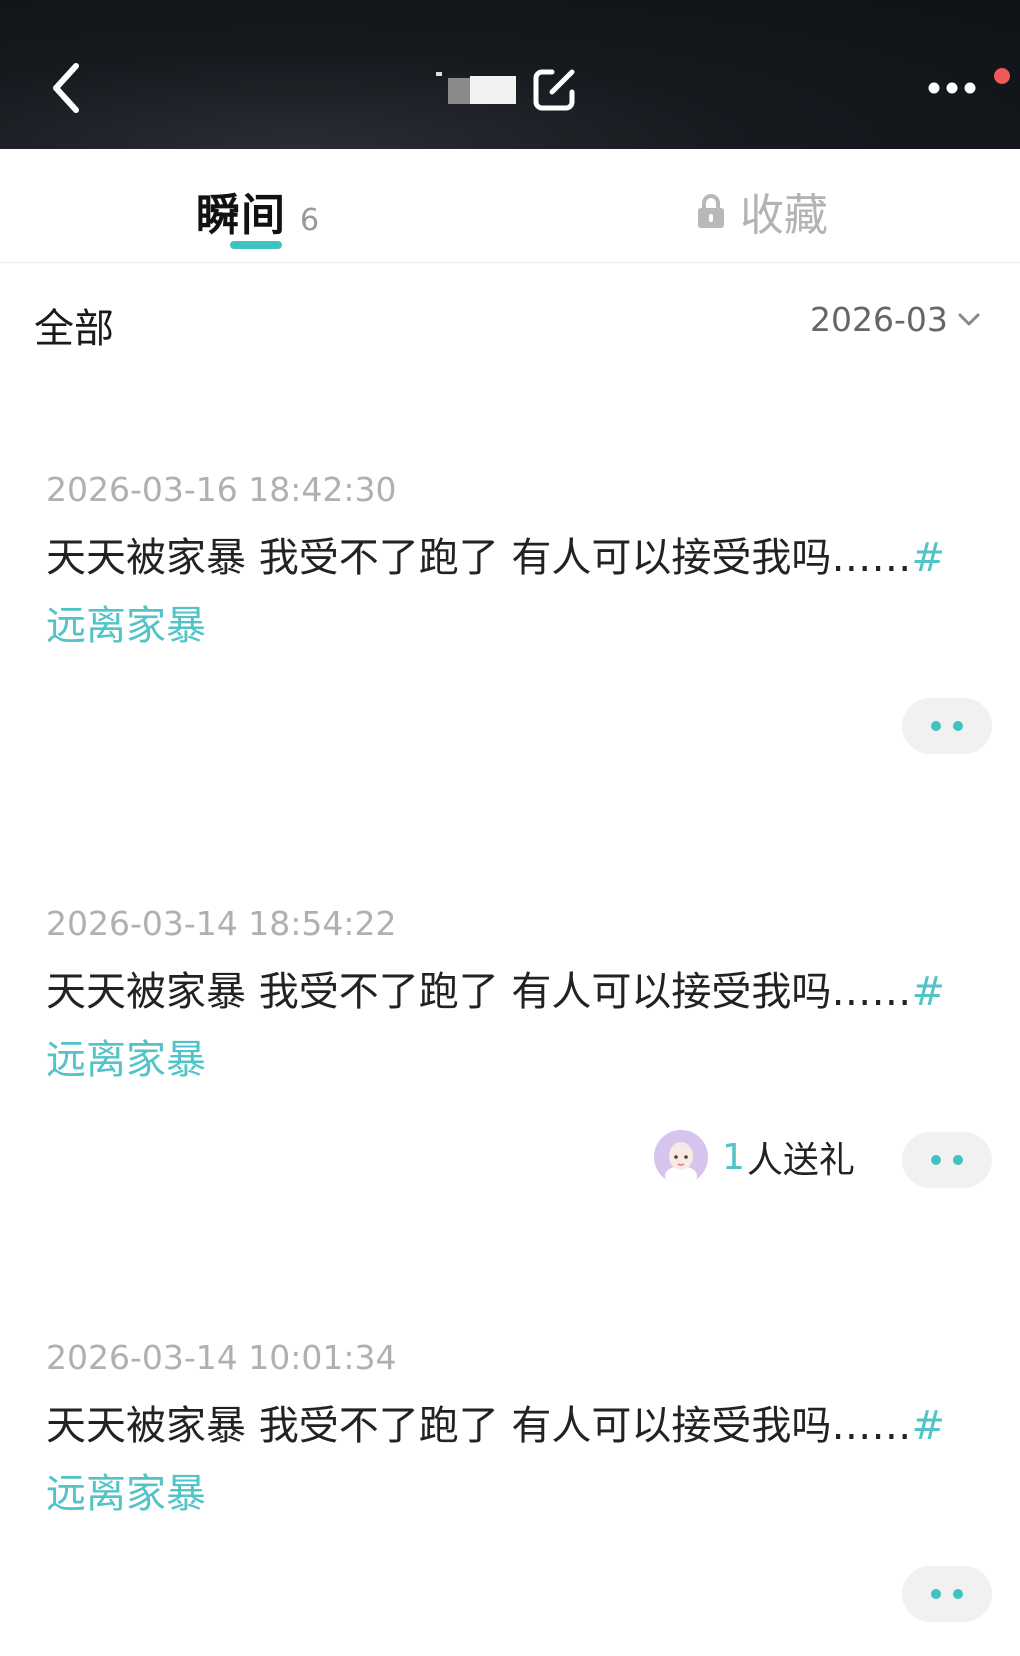 This screenshot has height=1656, width=1020. What do you see at coordinates (256, 245) in the screenshot?
I see `active-tab-indicator` at bounding box center [256, 245].